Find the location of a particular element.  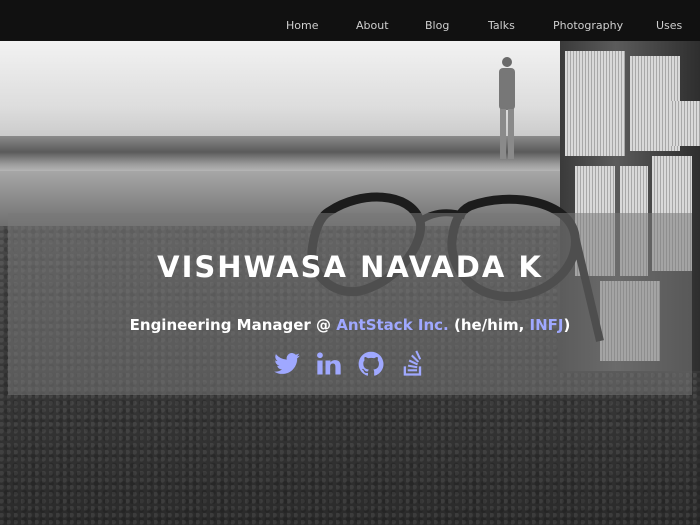

nav-item-talks: Talks is located at coordinates (501, 23).